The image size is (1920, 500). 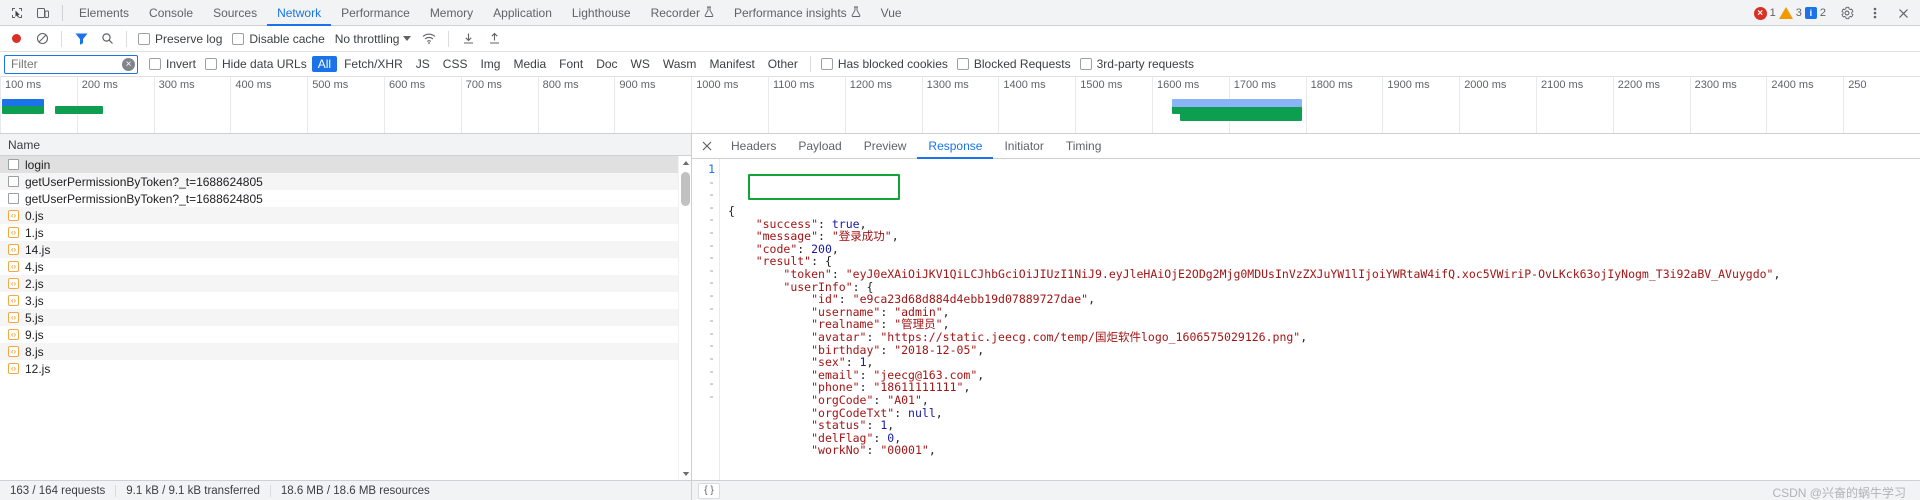 I want to click on filter-type-fetch-xhr: Fetch/XHR, so click(x=373, y=64).